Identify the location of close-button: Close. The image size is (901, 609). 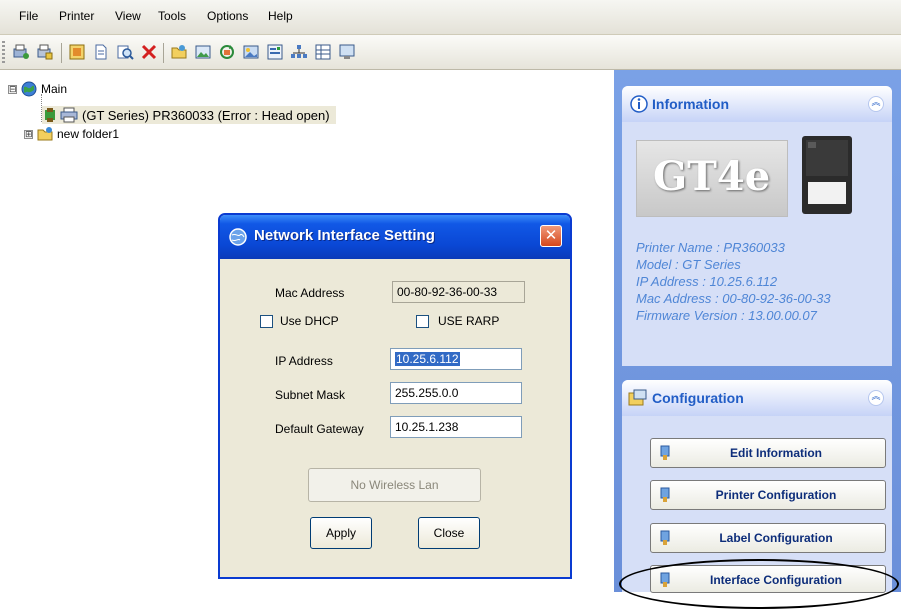
(449, 533).